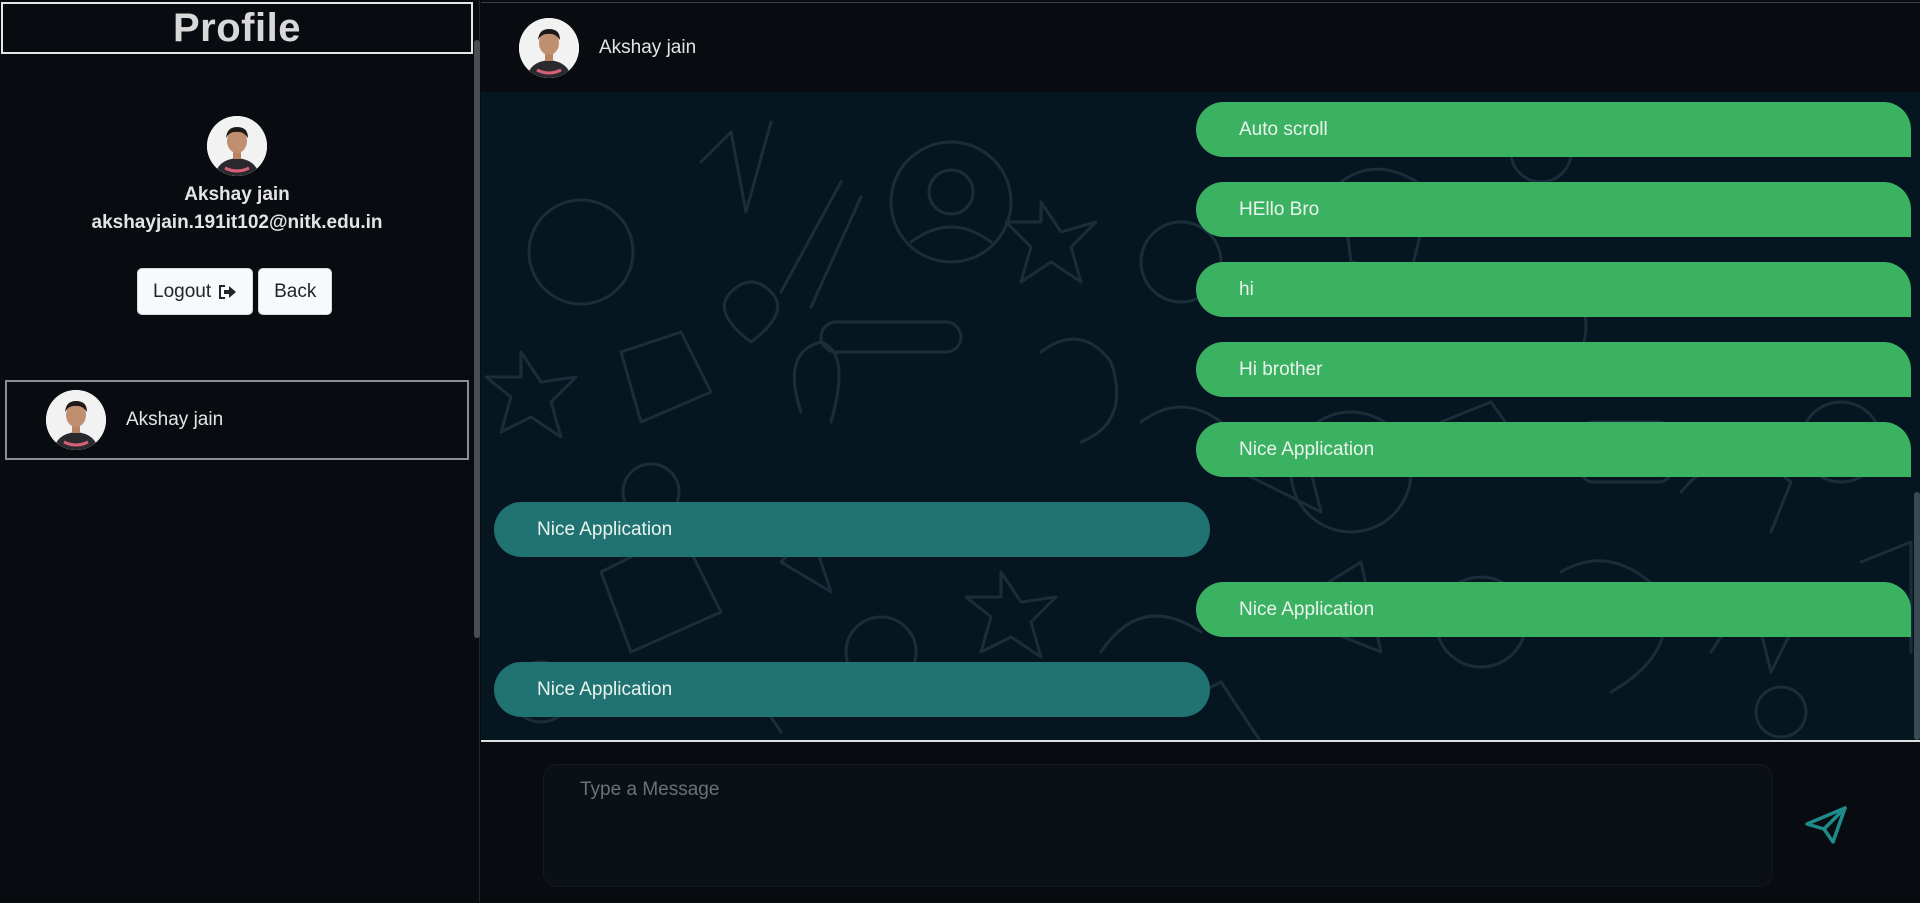  I want to click on message-bubble-sent: HEllo Bro, so click(1553, 209).